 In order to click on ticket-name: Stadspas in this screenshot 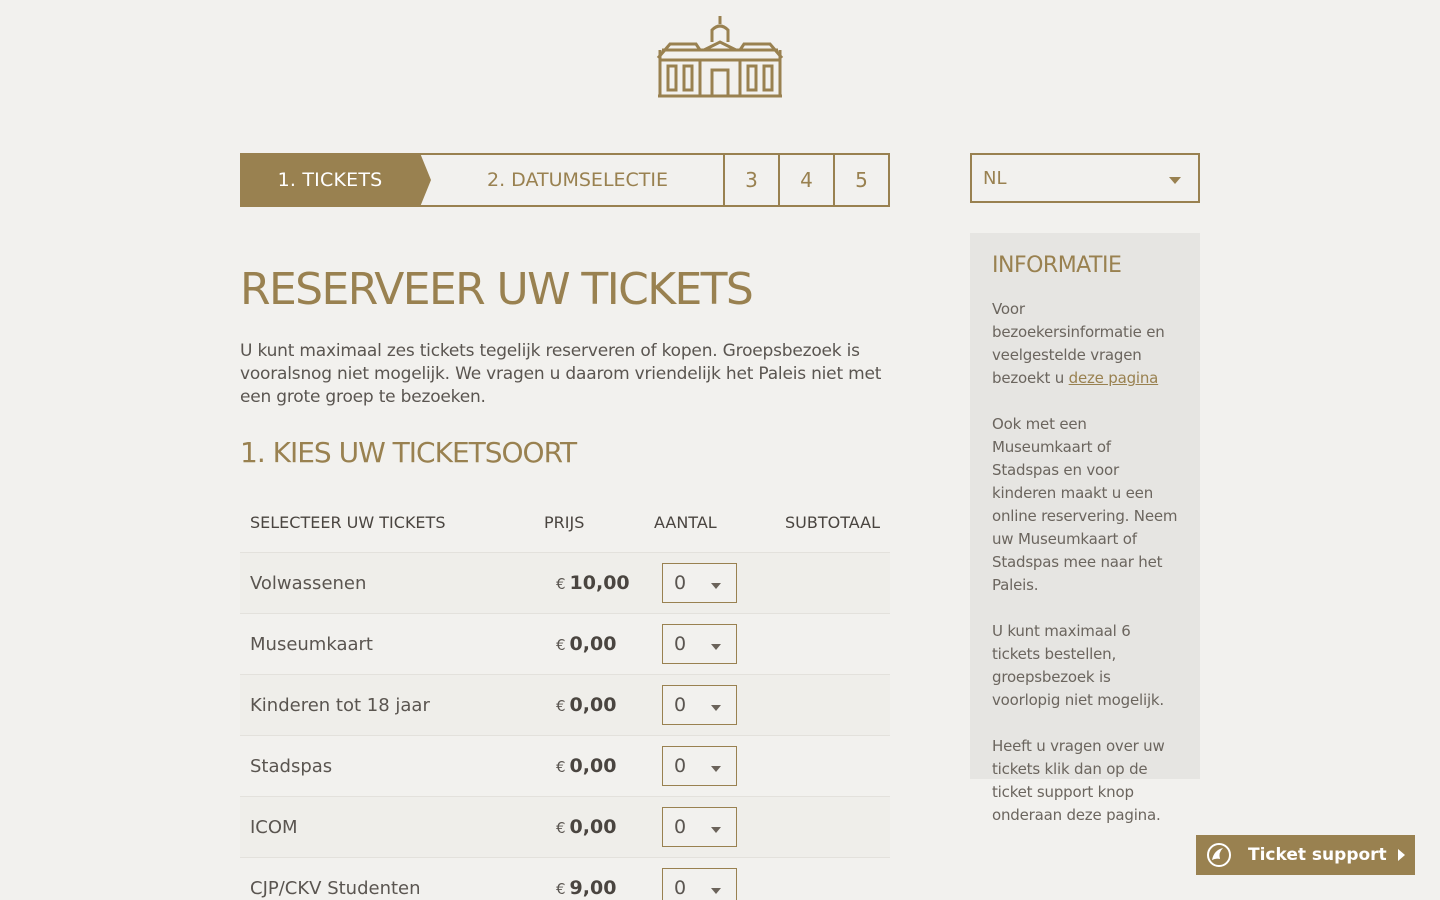, I will do `click(291, 766)`.